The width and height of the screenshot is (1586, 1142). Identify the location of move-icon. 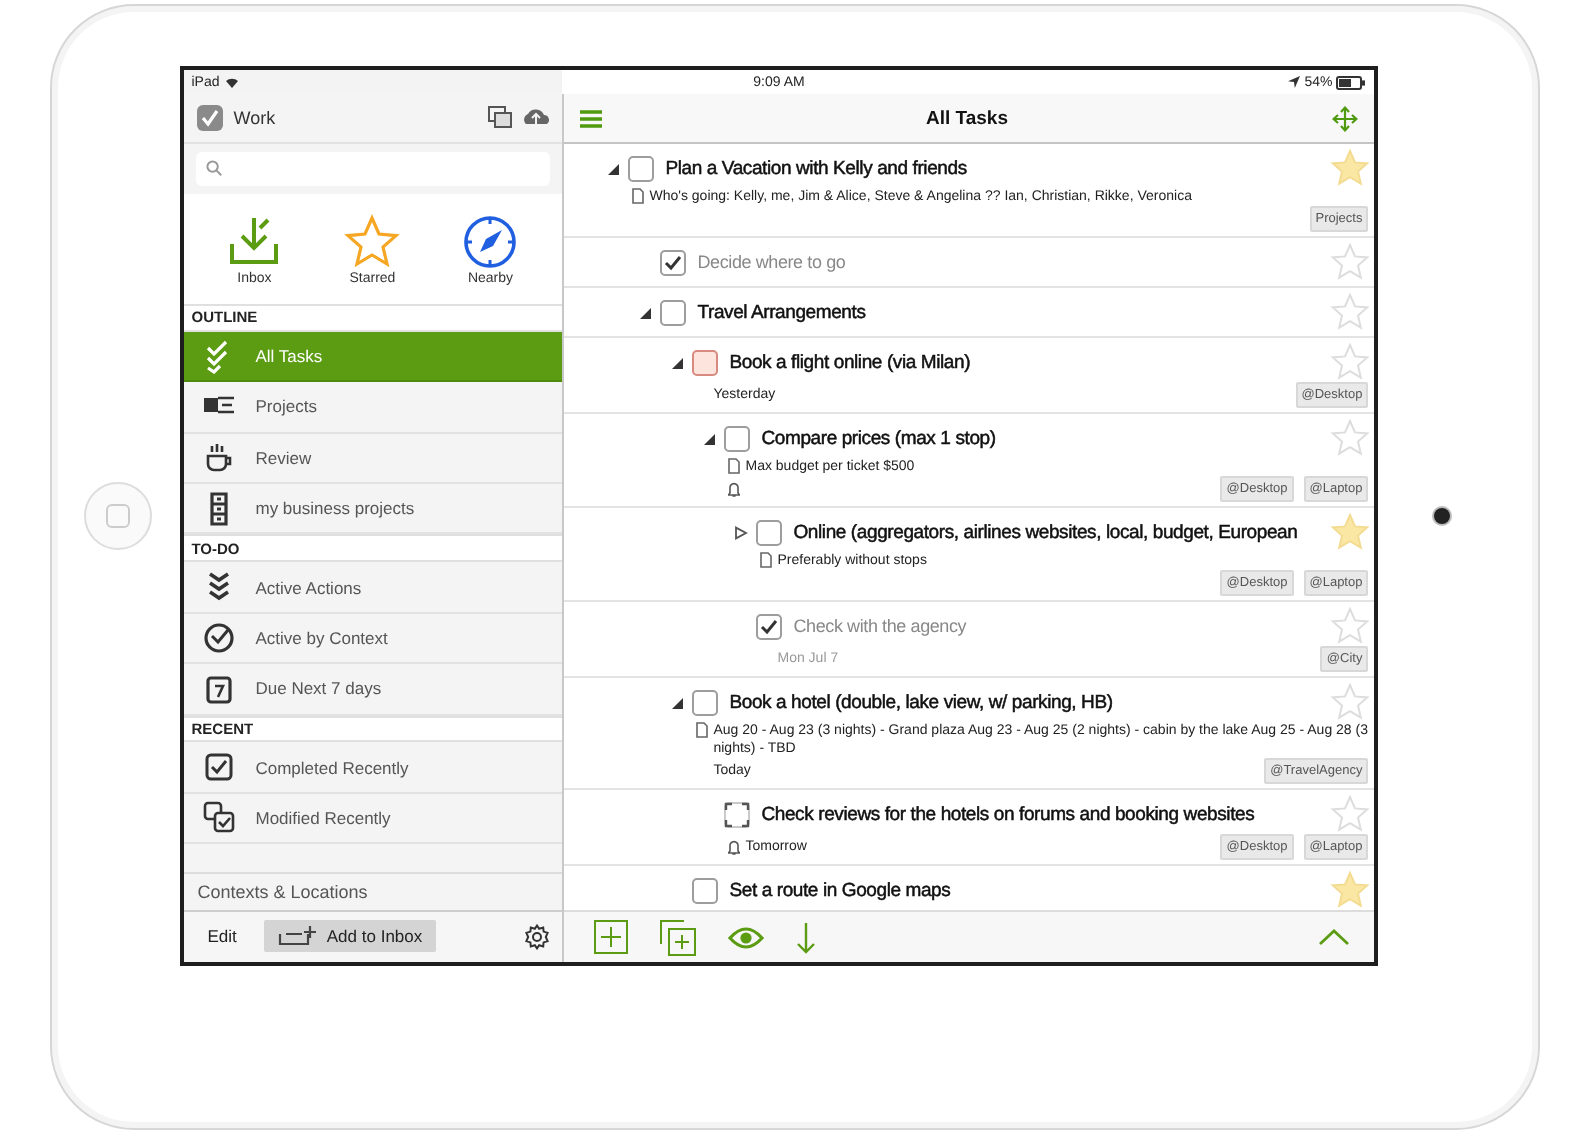
(1345, 118).